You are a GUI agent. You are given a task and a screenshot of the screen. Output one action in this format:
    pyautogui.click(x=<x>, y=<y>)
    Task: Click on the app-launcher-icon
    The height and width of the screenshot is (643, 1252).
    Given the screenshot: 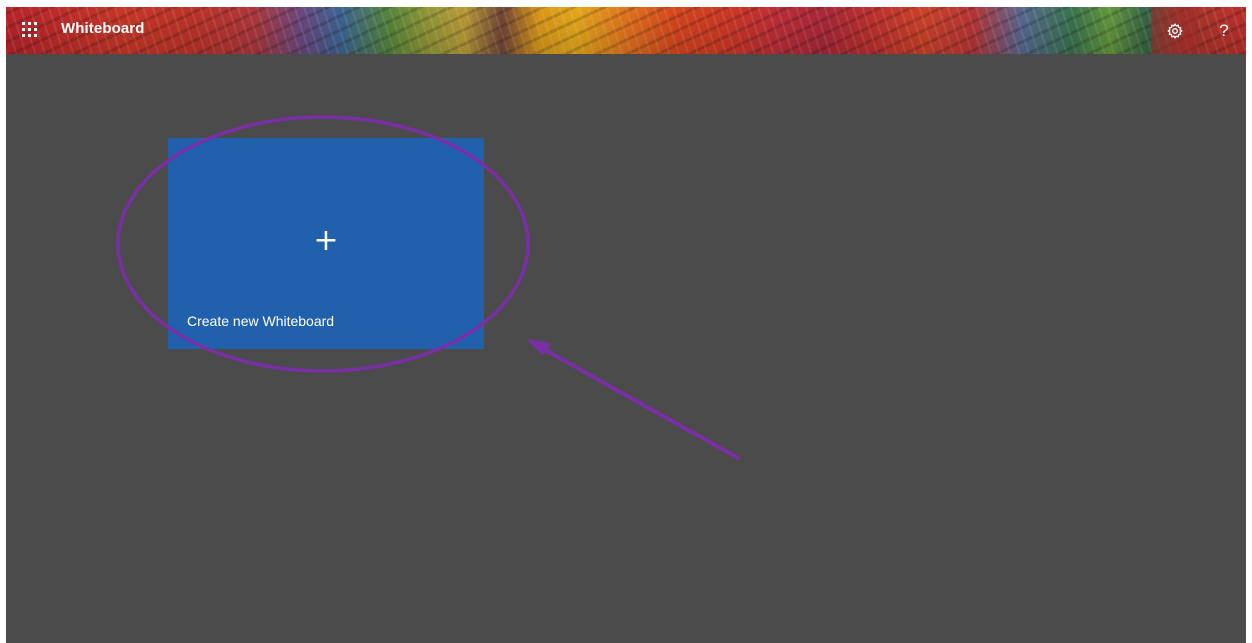 What is the action you would take?
    pyautogui.click(x=30, y=30)
    